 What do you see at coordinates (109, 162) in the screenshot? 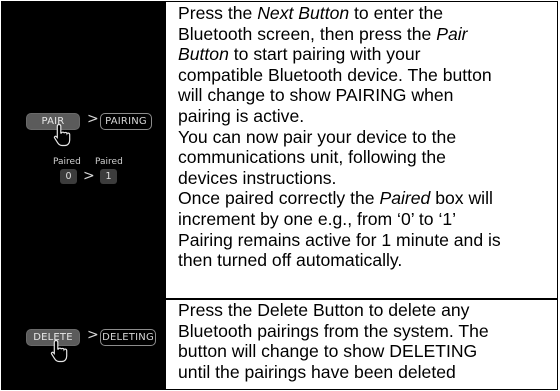
I see `paired-label-after: Paired` at bounding box center [109, 162].